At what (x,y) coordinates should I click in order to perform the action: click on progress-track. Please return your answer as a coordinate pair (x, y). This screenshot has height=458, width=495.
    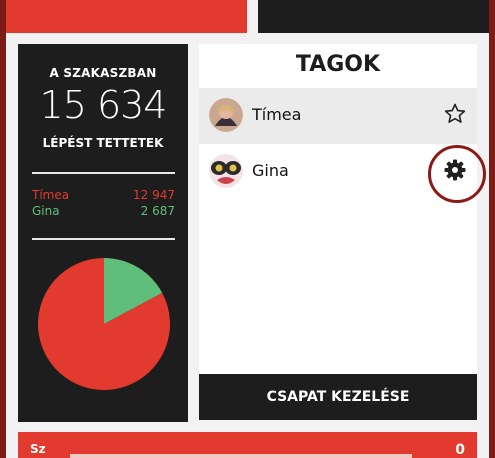
    Looking at the image, I should click on (241, 456).